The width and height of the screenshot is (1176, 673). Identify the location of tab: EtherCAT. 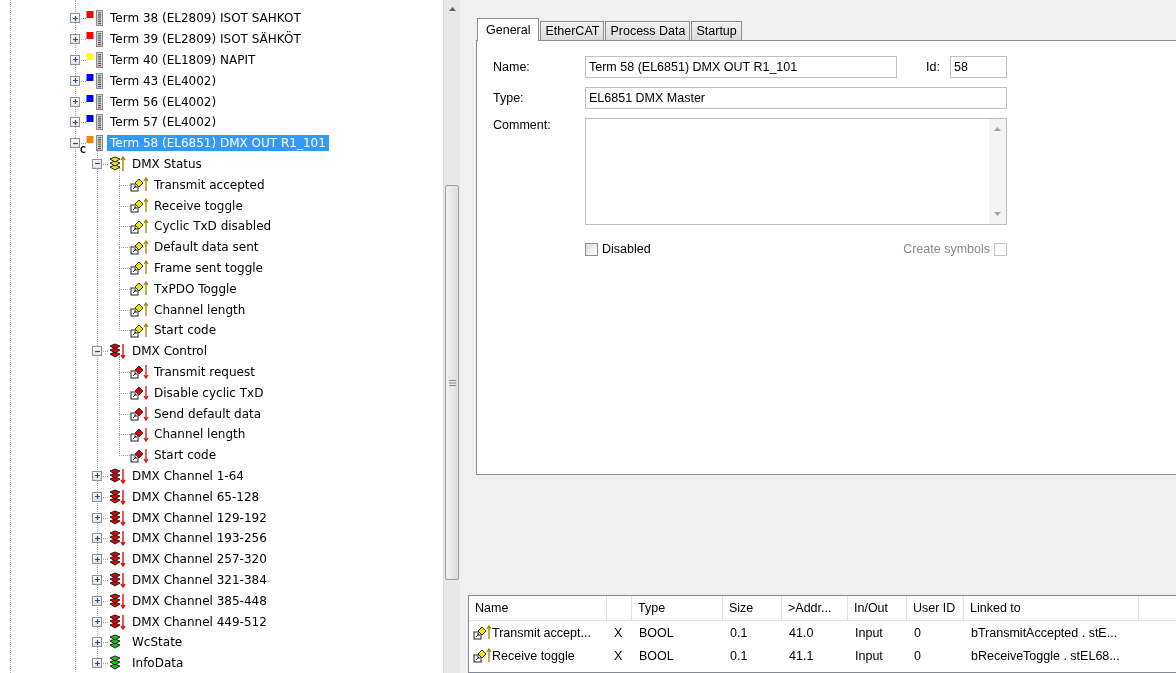
(572, 30).